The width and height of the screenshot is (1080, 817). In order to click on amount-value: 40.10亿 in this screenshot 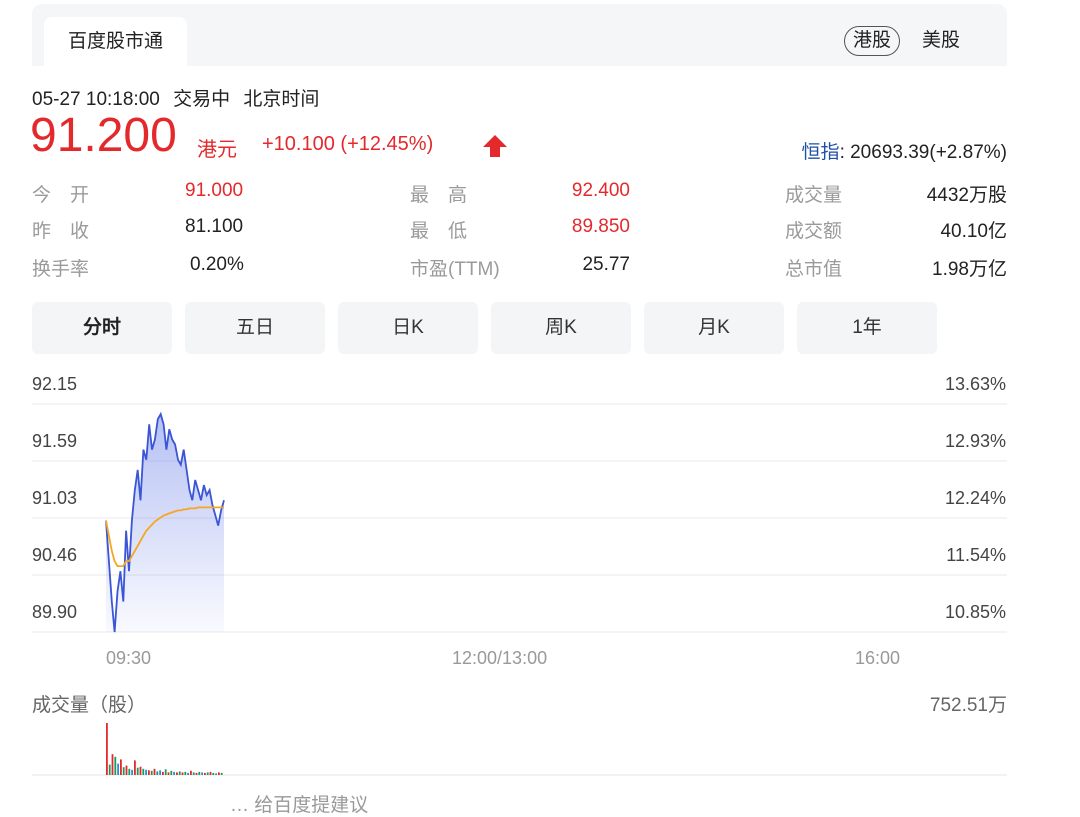, I will do `click(973, 231)`.